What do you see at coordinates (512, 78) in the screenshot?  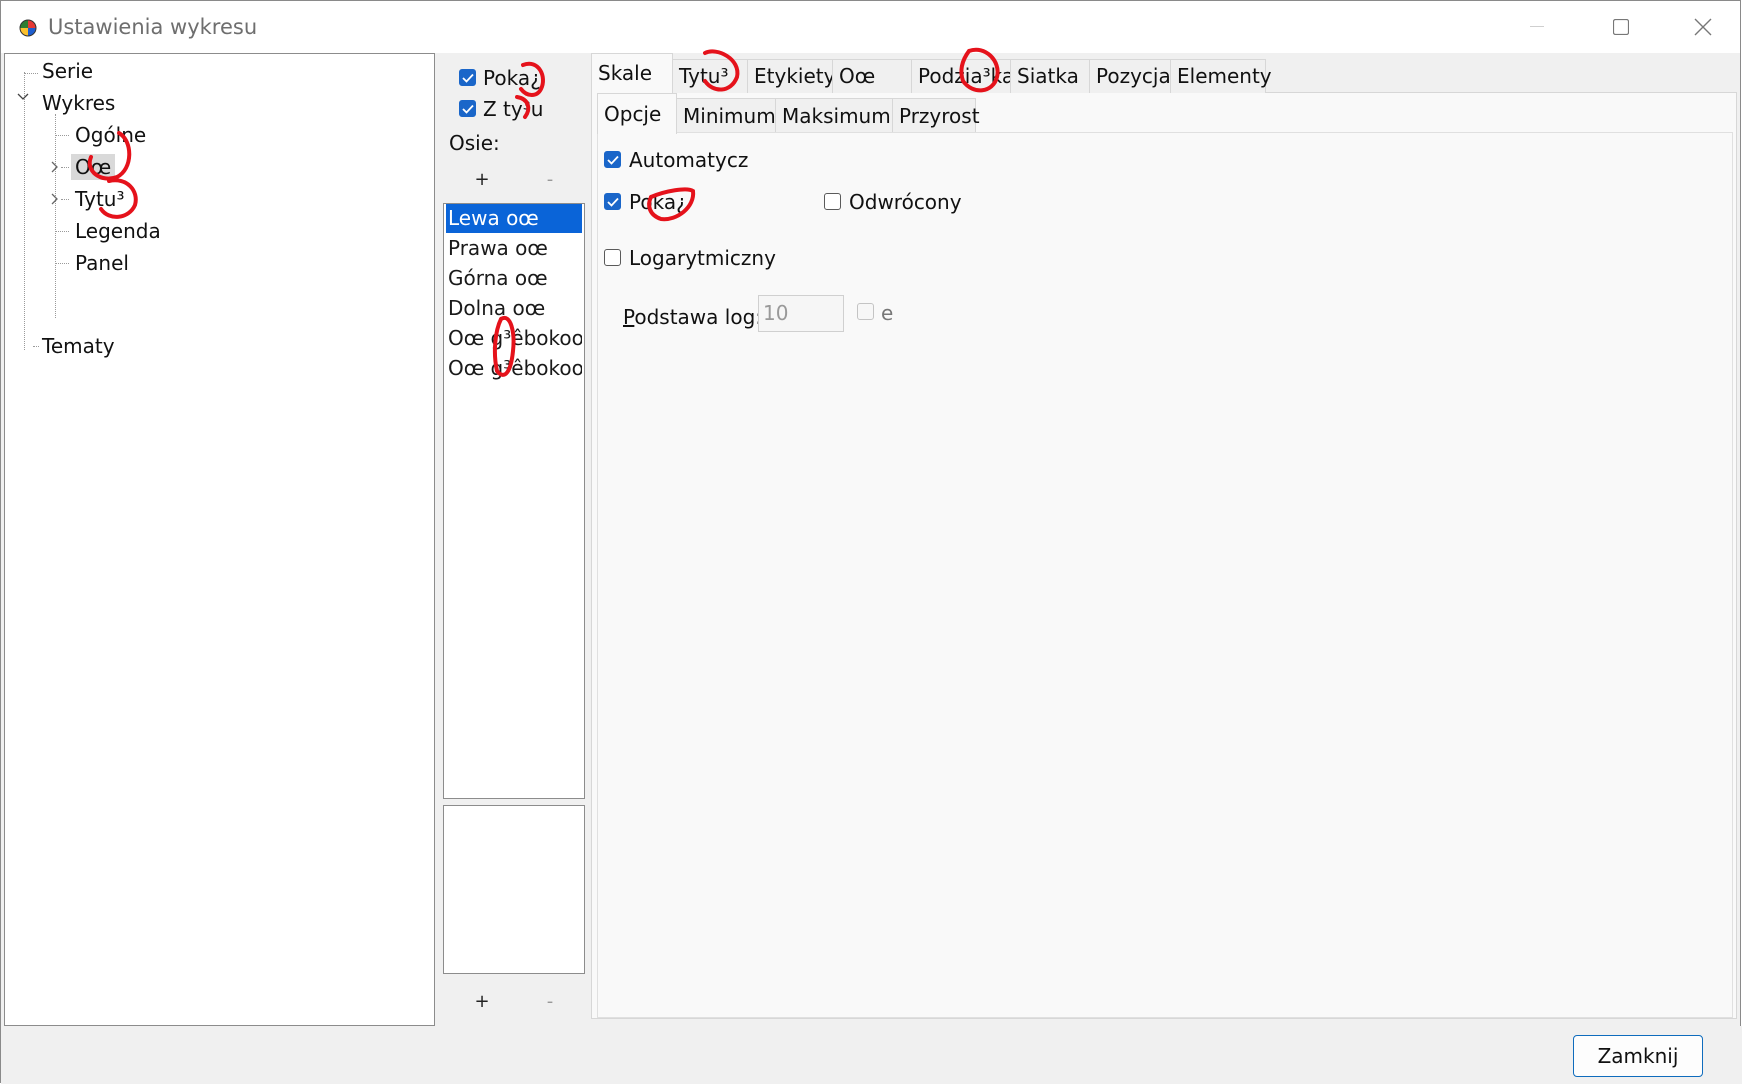 I see `show-axis-label: Poka¿` at bounding box center [512, 78].